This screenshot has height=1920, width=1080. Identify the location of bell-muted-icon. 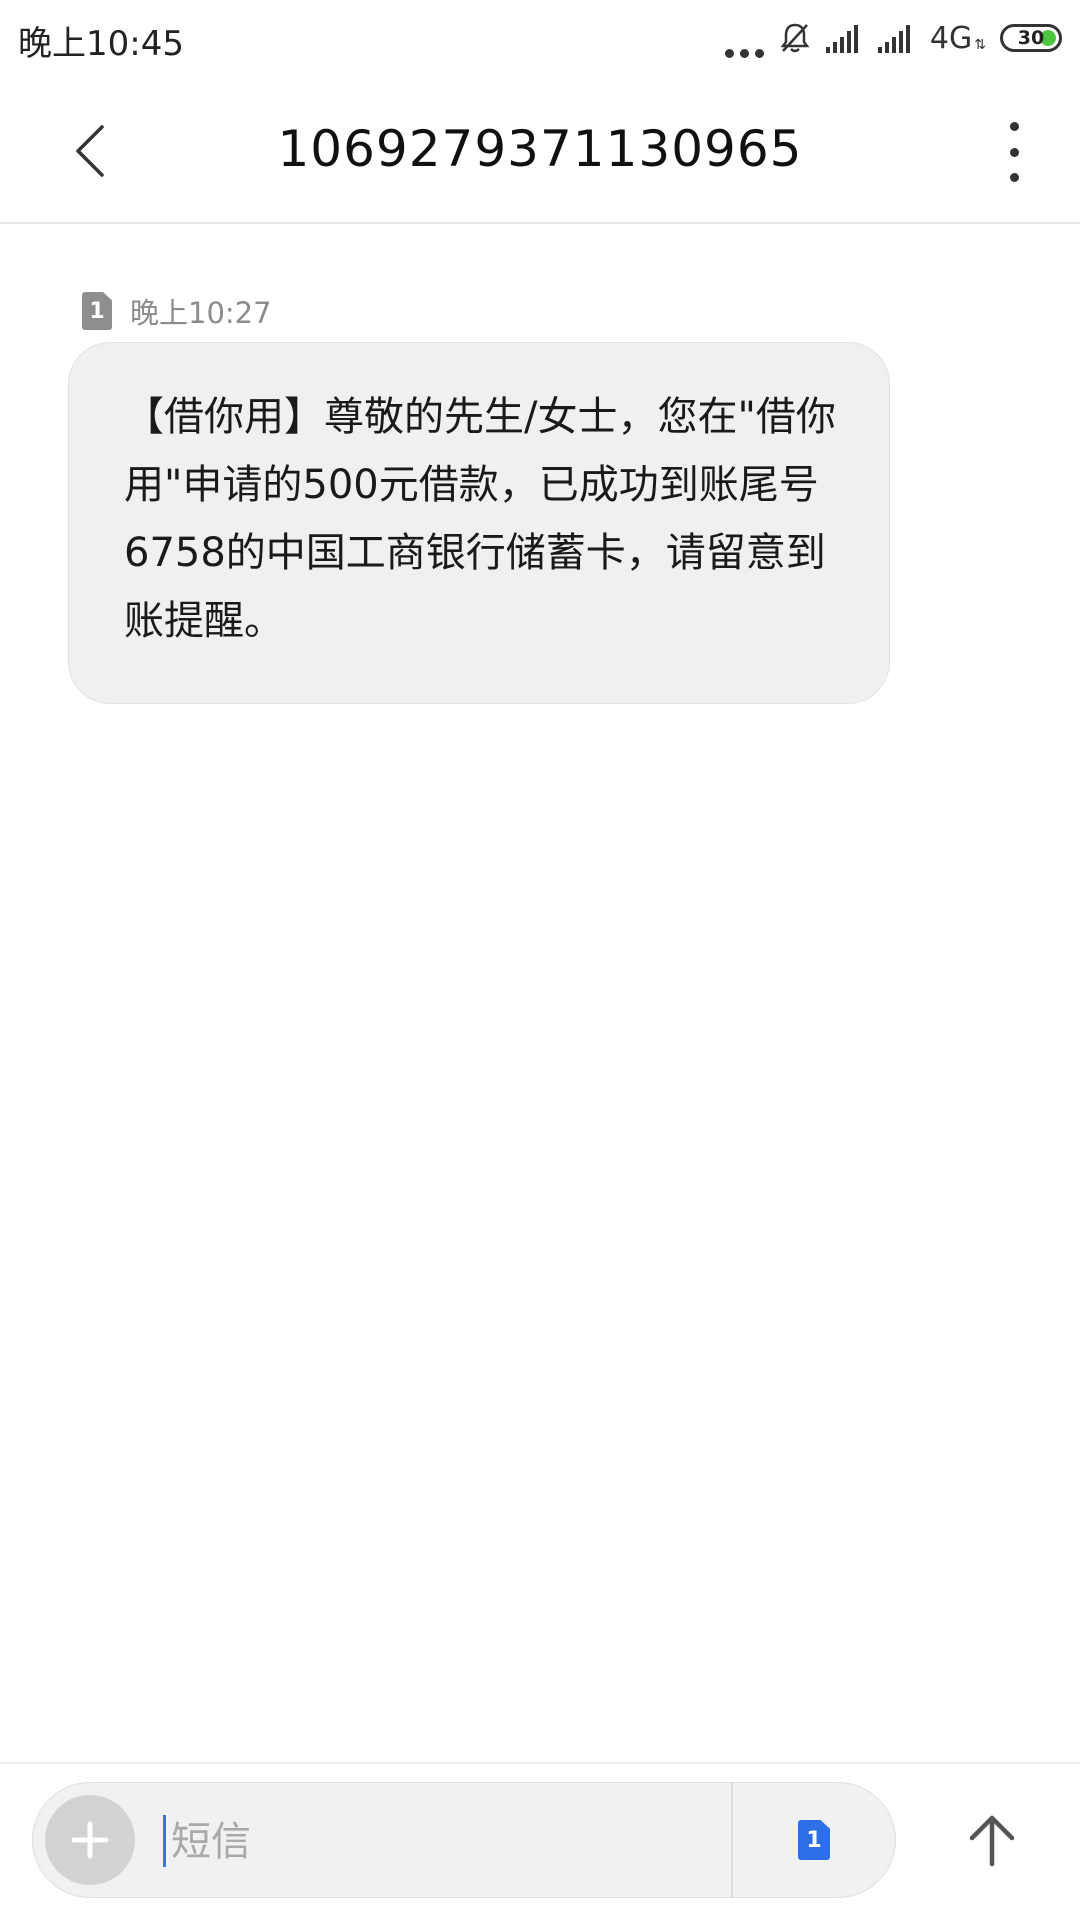
(795, 38).